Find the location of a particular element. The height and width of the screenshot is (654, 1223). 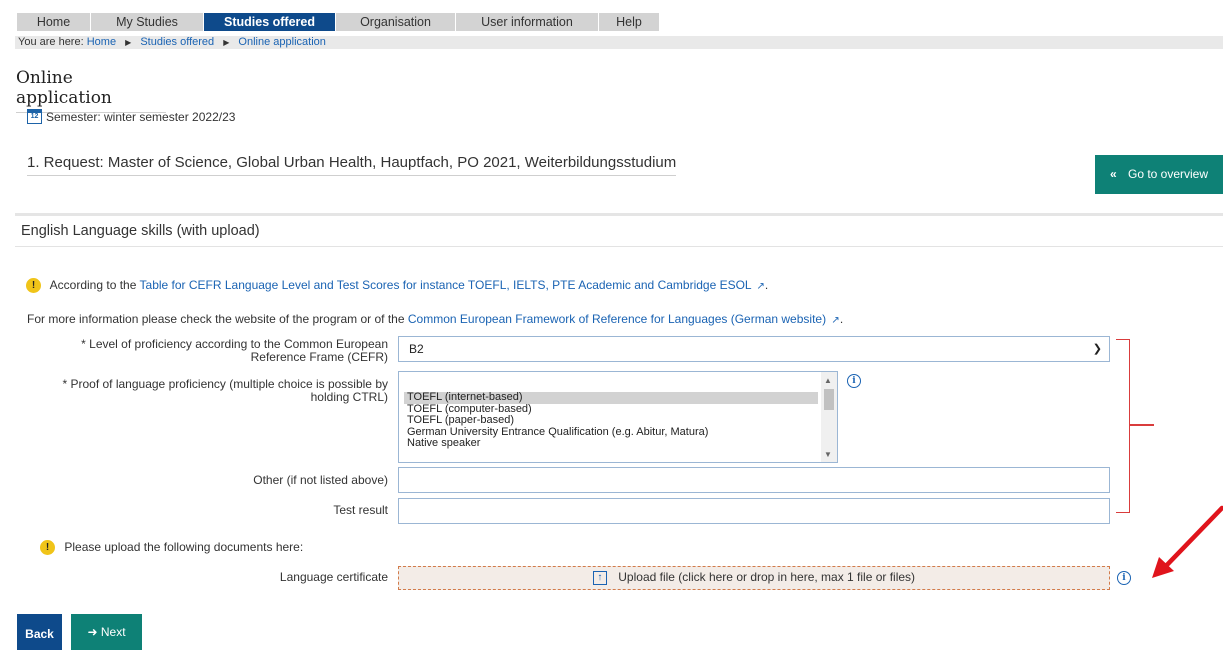

test-result-input is located at coordinates (754, 511).